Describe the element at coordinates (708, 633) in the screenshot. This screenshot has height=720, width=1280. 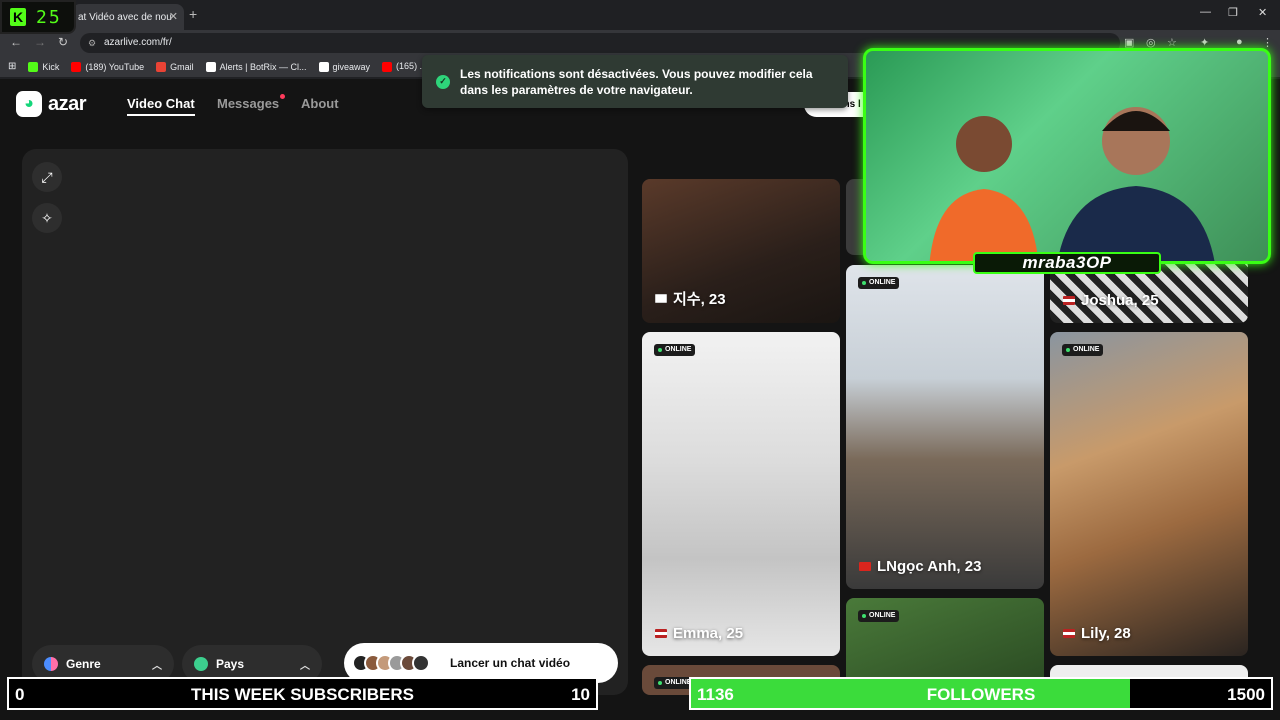
I see `profile-name-text: Emma, 25` at that location.